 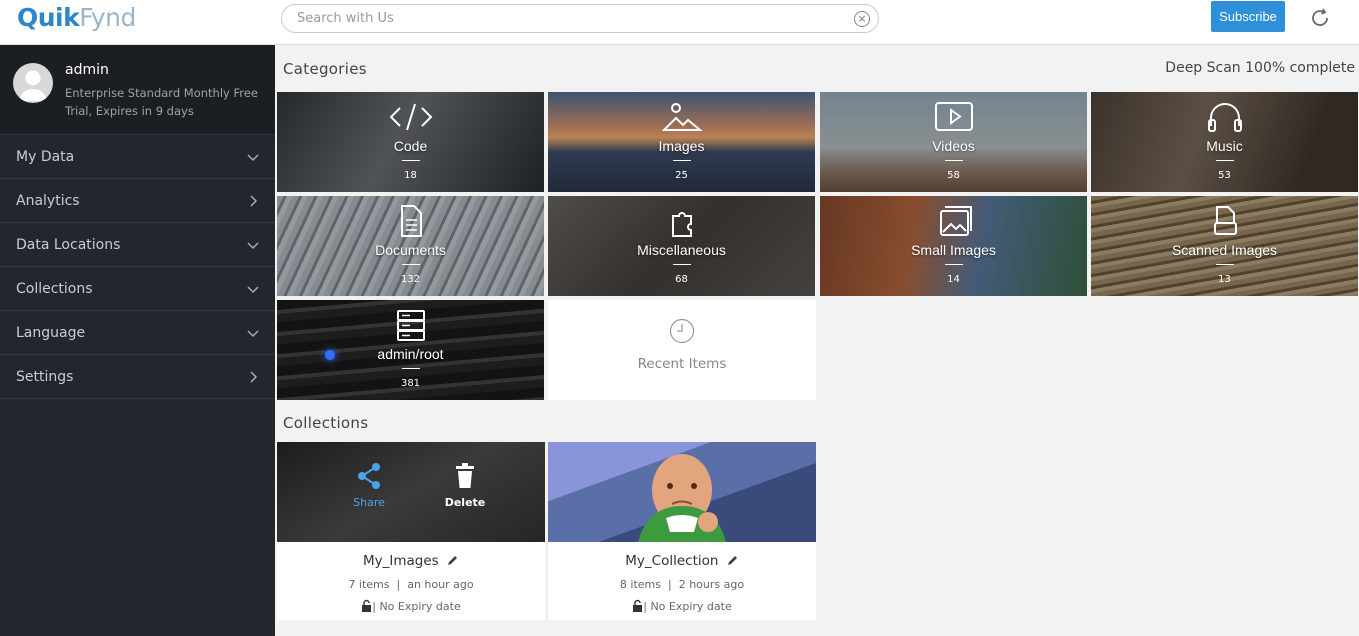 I want to click on category-label: Documents, so click(x=410, y=250).